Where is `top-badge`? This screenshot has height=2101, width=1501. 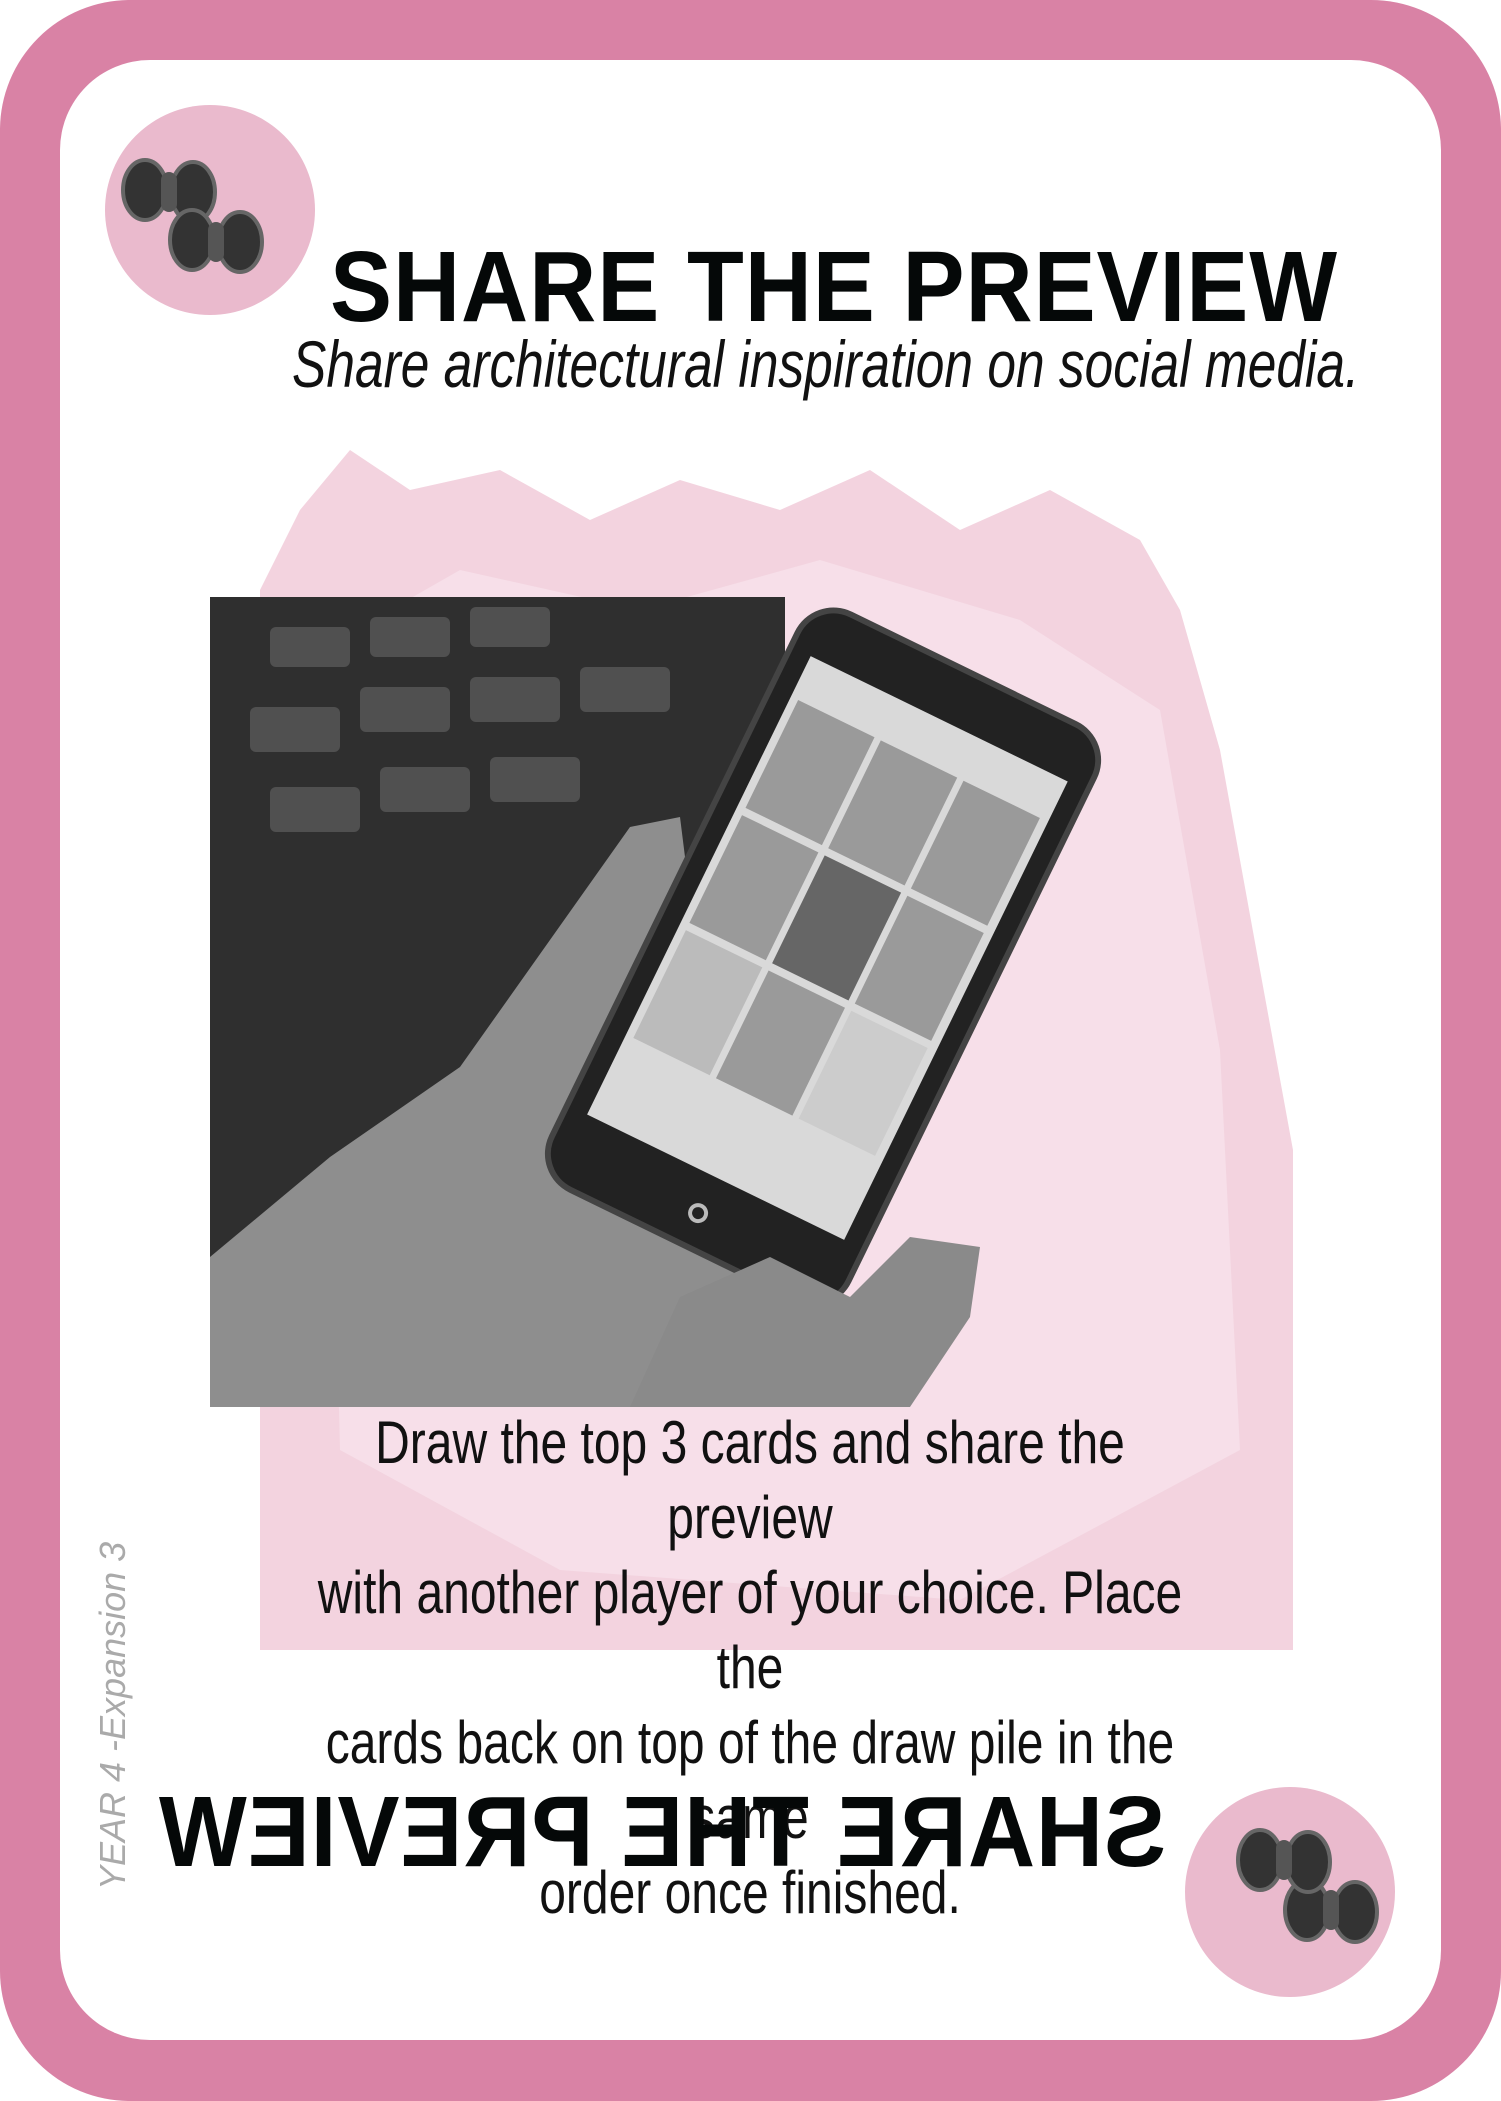
top-badge is located at coordinates (210, 210).